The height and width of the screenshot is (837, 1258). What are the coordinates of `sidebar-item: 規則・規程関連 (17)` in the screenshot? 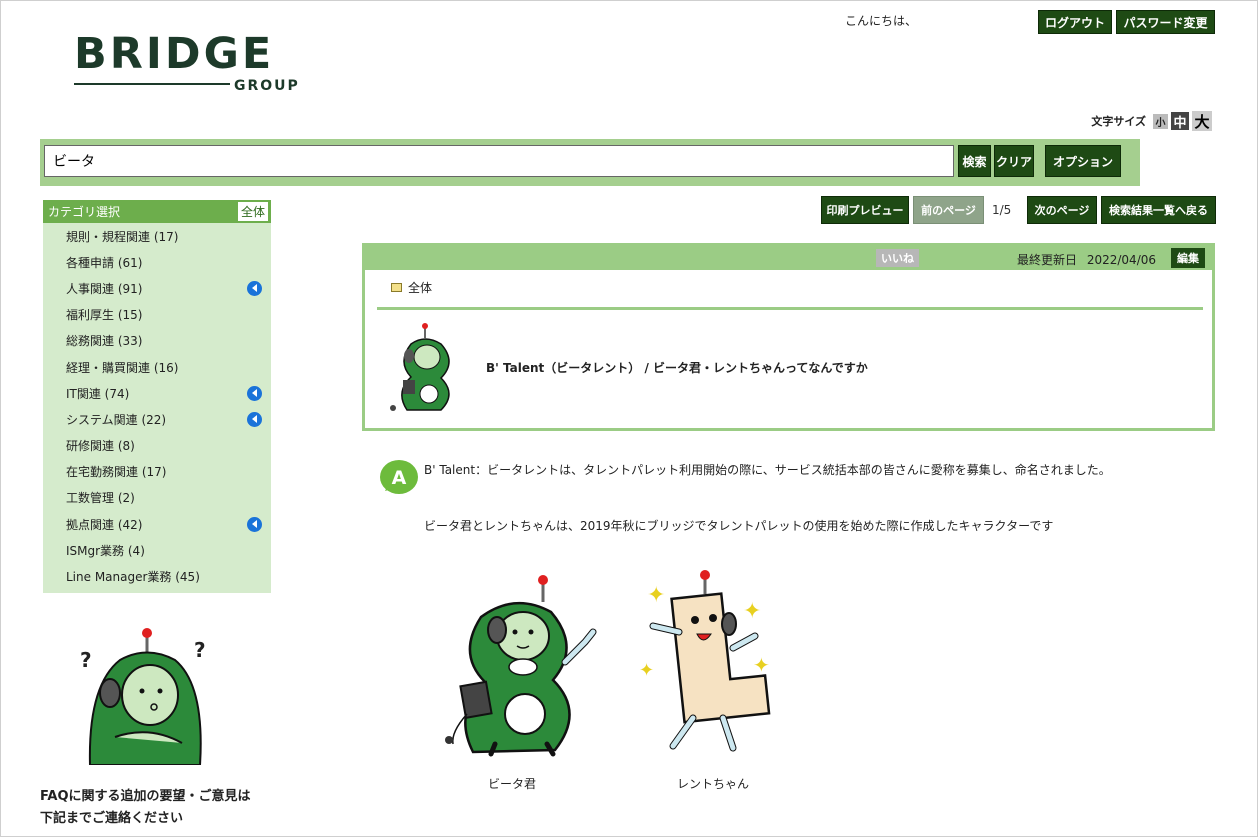 It's located at (157, 236).